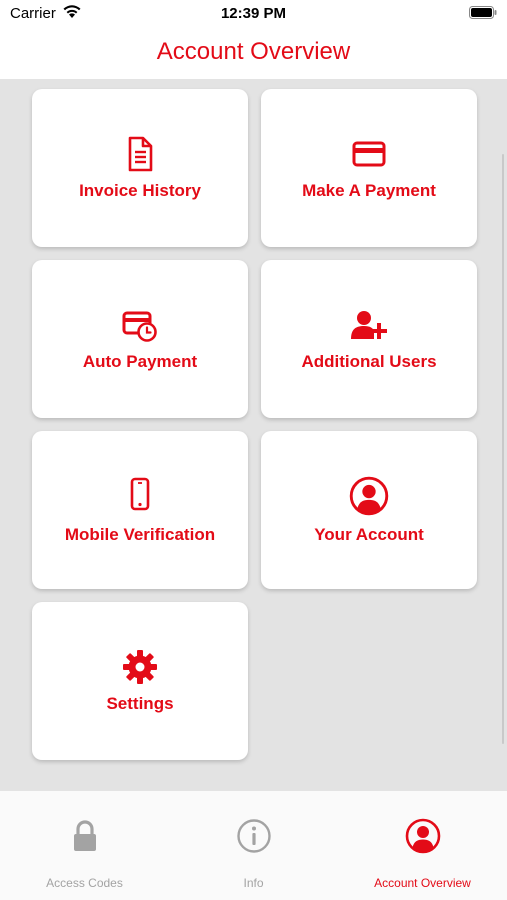 The image size is (507, 900). Describe the element at coordinates (140, 666) in the screenshot. I see `gear-icon` at that location.